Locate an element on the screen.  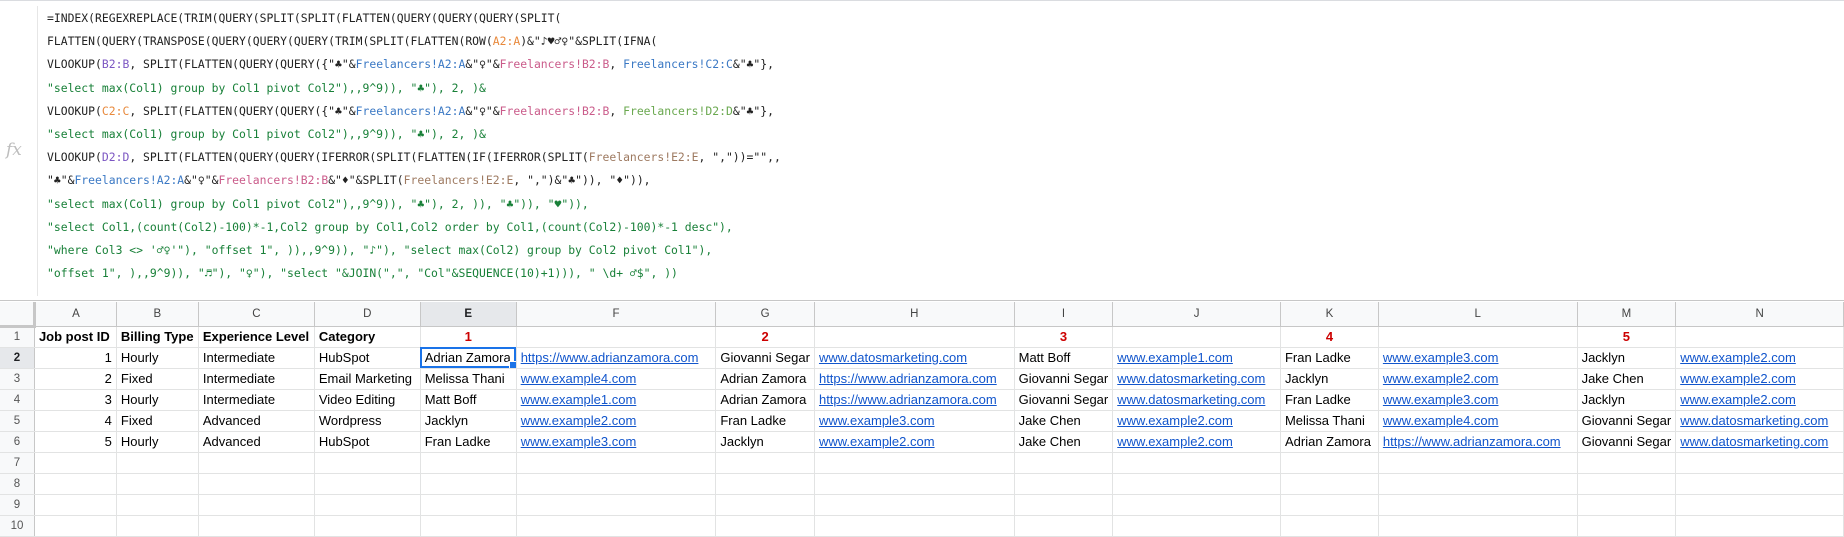
row-header: 8 is located at coordinates (17, 484).